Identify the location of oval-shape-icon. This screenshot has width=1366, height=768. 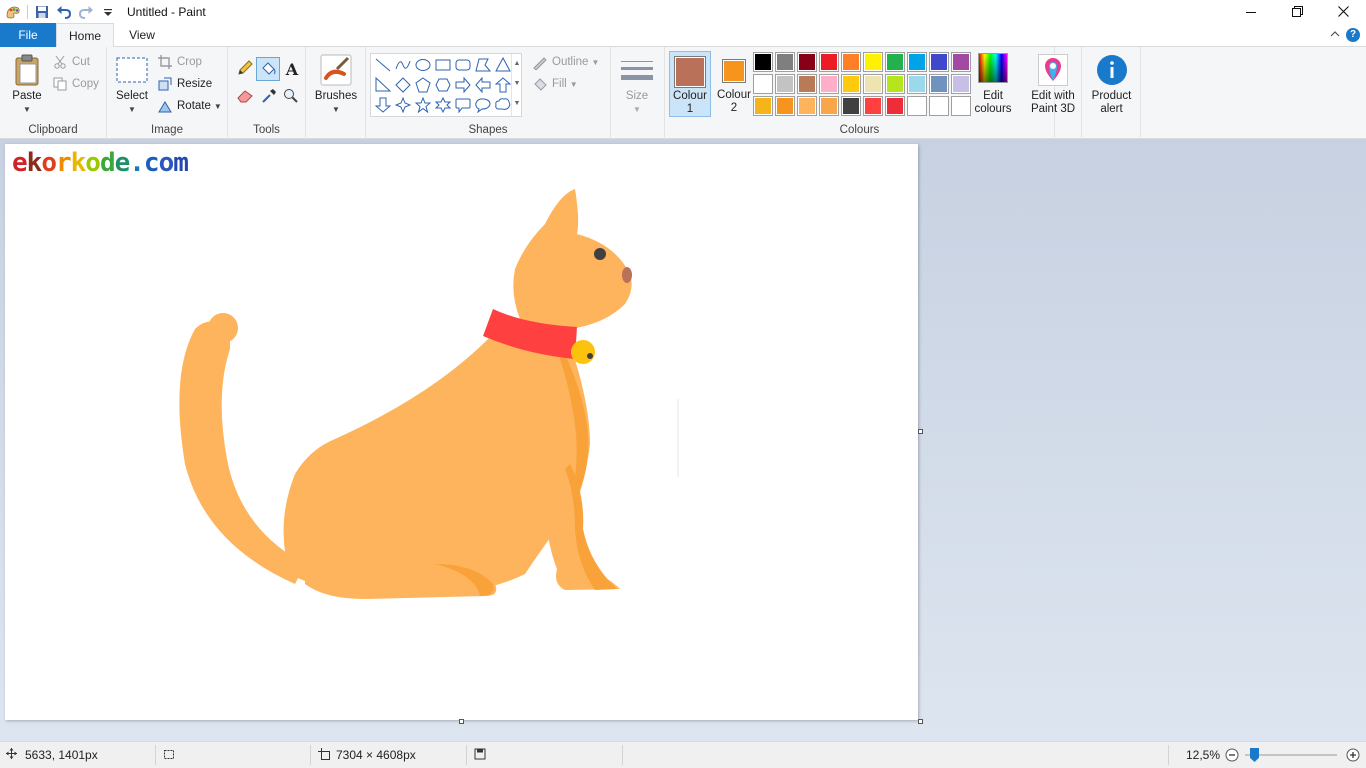
(423, 65).